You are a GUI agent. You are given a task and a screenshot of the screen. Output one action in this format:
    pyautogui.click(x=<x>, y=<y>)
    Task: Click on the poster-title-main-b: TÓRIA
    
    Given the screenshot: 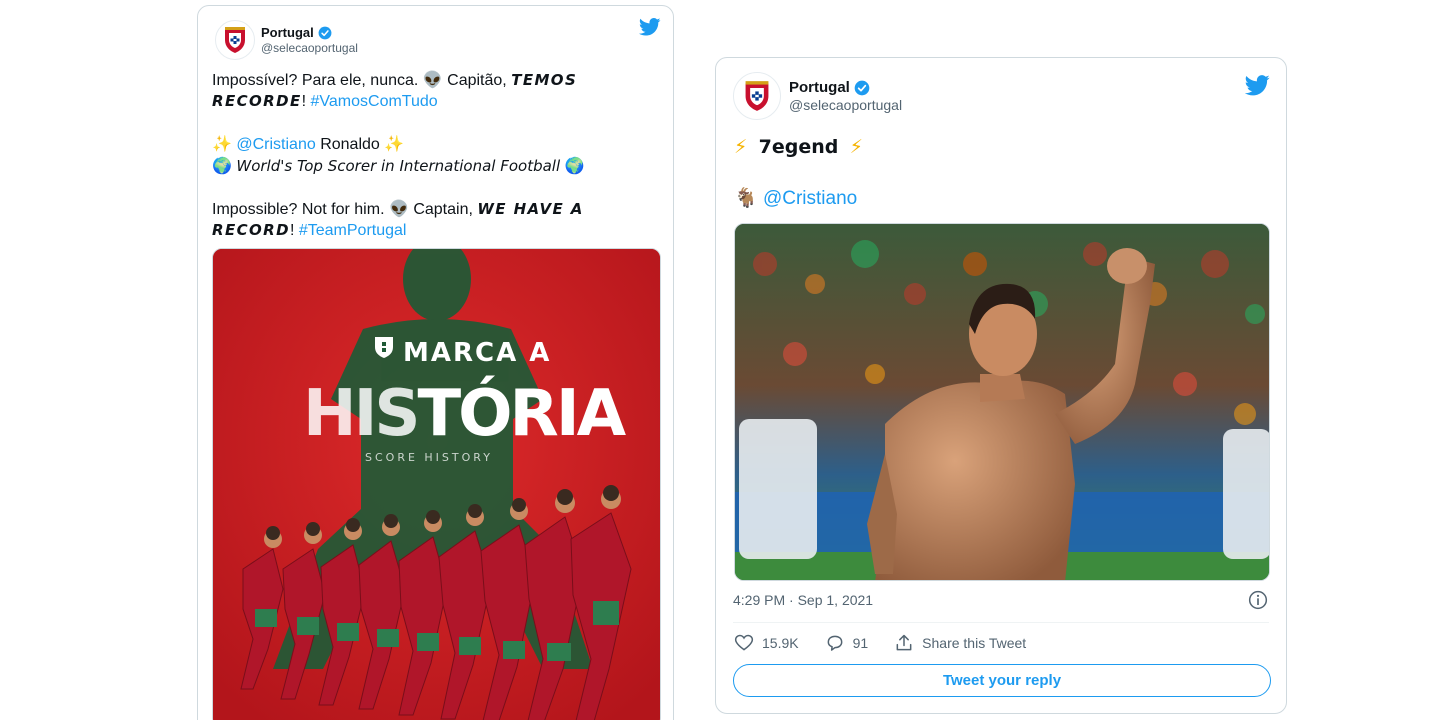 What is the action you would take?
    pyautogui.click(x=521, y=413)
    